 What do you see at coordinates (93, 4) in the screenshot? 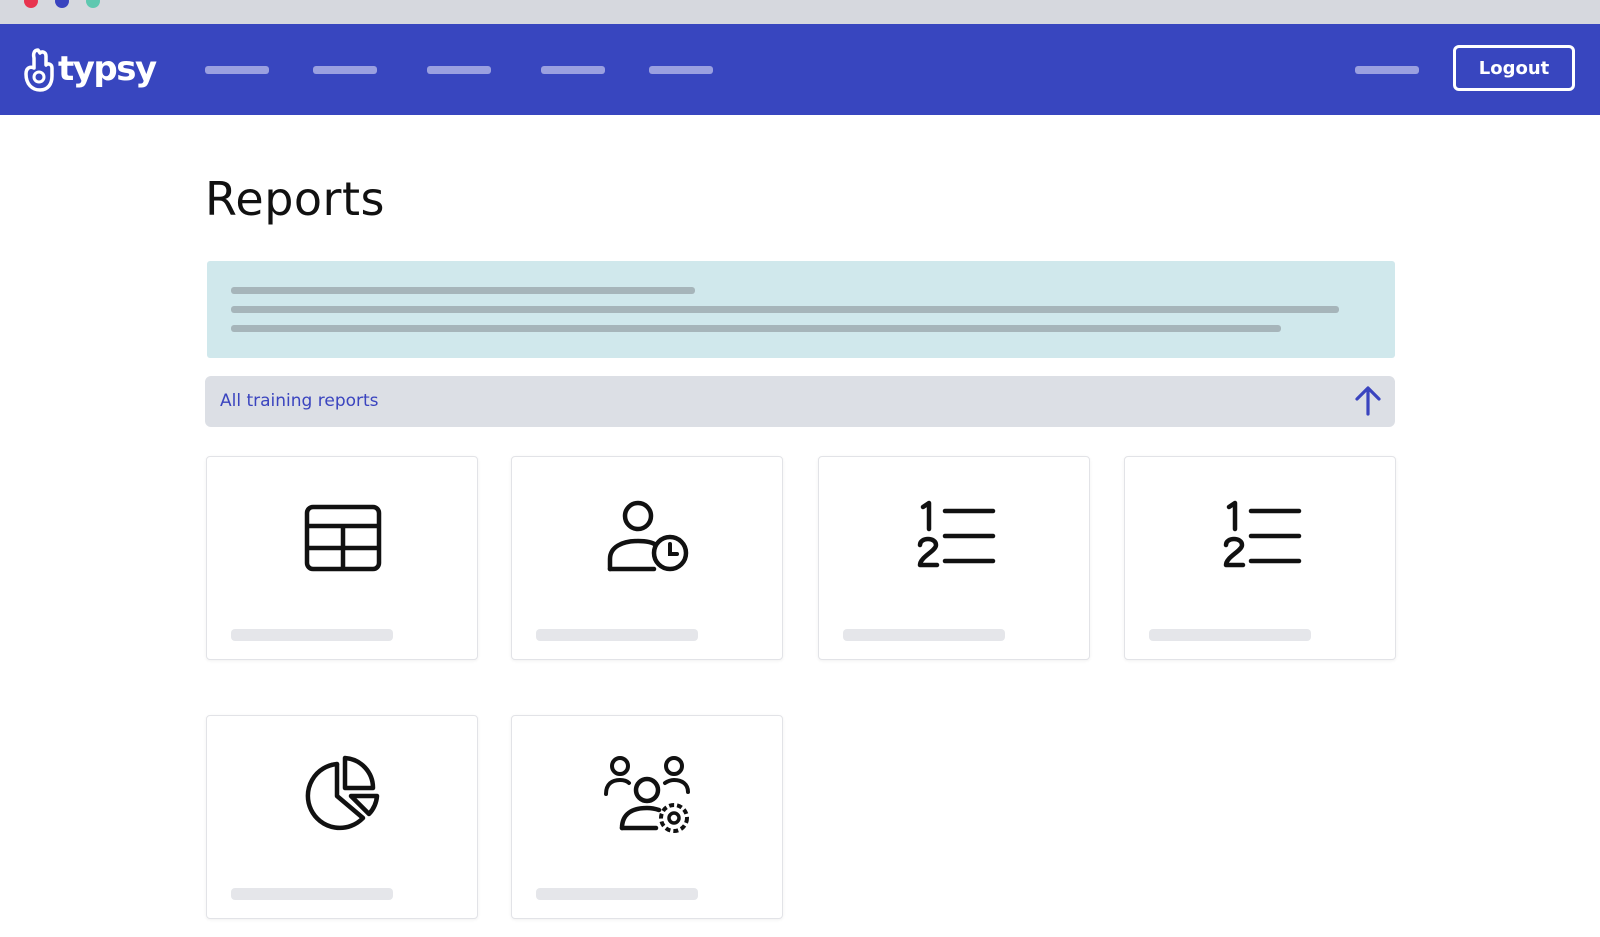
I see `window-maximize-dot` at bounding box center [93, 4].